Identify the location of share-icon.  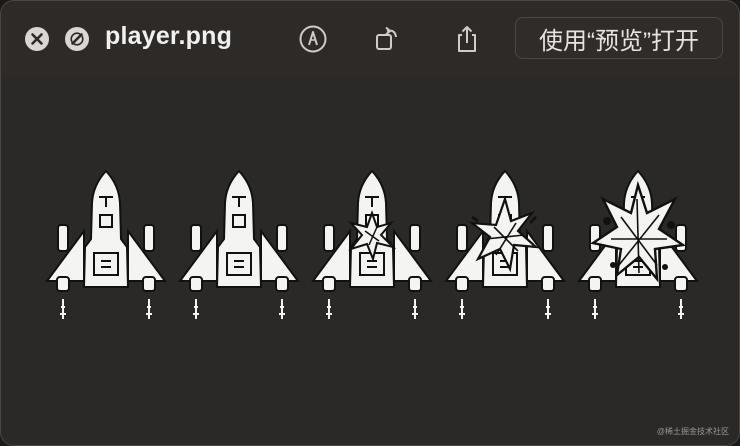
(467, 39).